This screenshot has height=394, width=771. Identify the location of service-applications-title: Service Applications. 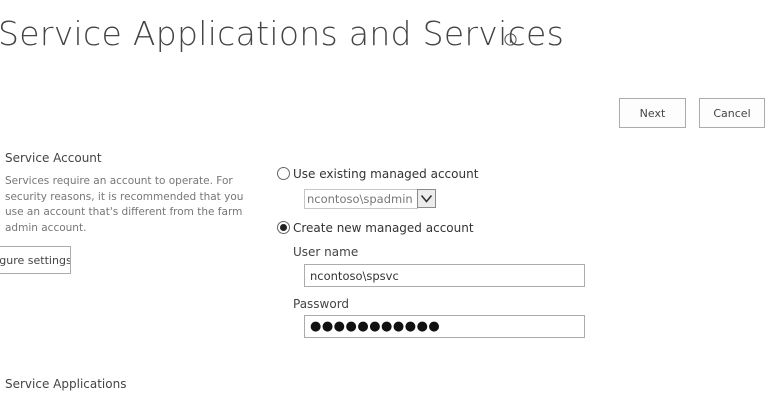
(66, 384).